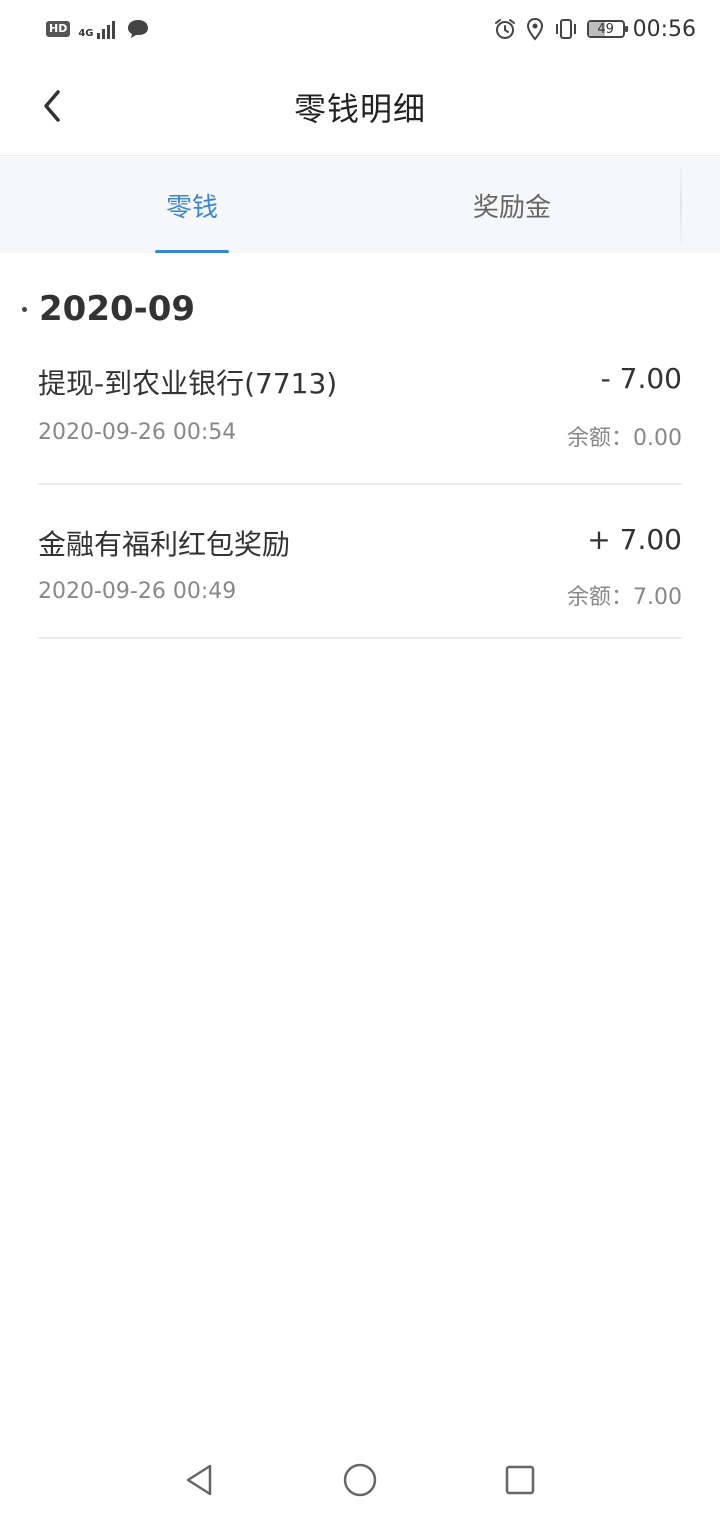 This screenshot has width=720, height=1520. I want to click on transaction-time: 2020-09-26 00:49, so click(137, 591).